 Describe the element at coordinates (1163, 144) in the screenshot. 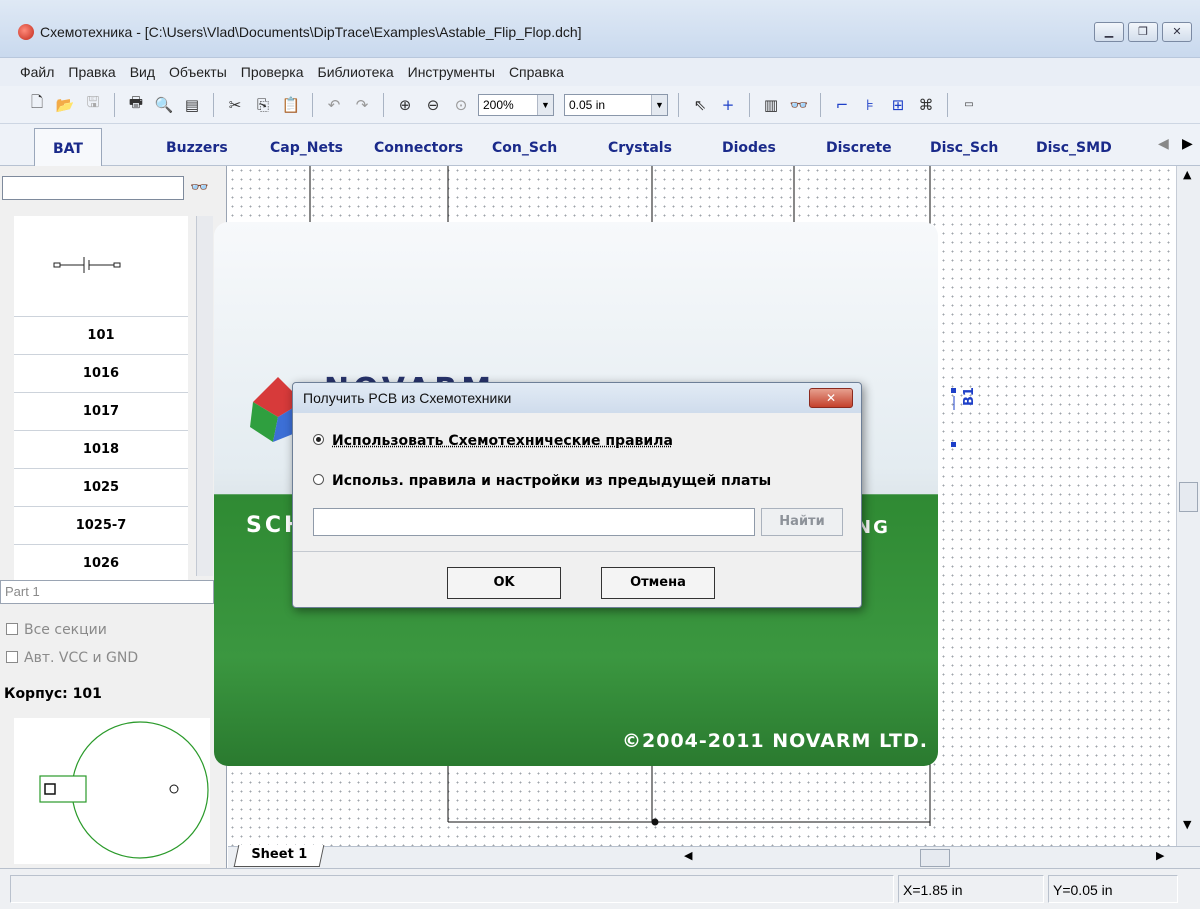

I see `tab-scroll-left-icon: ◀` at that location.